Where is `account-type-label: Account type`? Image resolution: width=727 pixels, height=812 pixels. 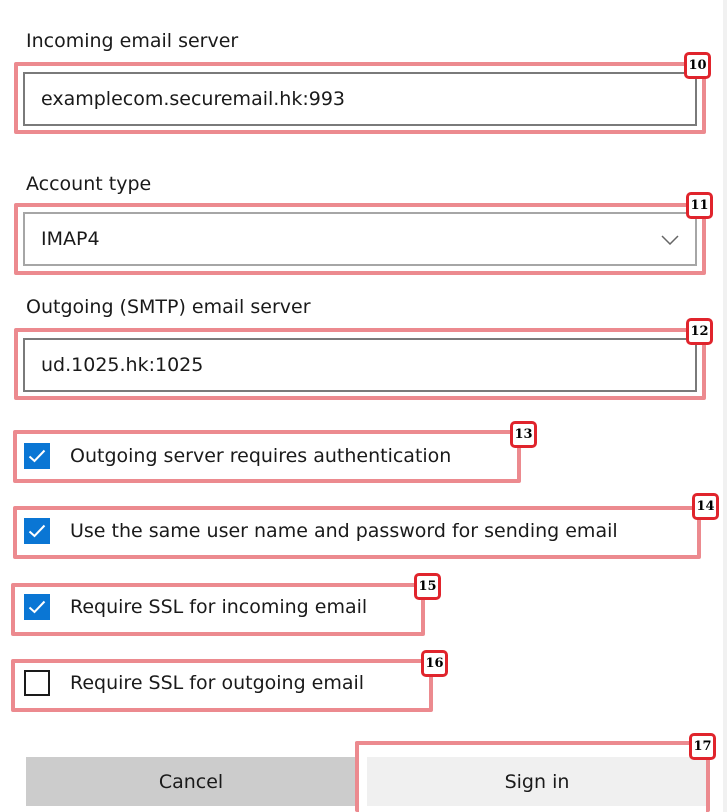 account-type-label: Account type is located at coordinates (89, 184).